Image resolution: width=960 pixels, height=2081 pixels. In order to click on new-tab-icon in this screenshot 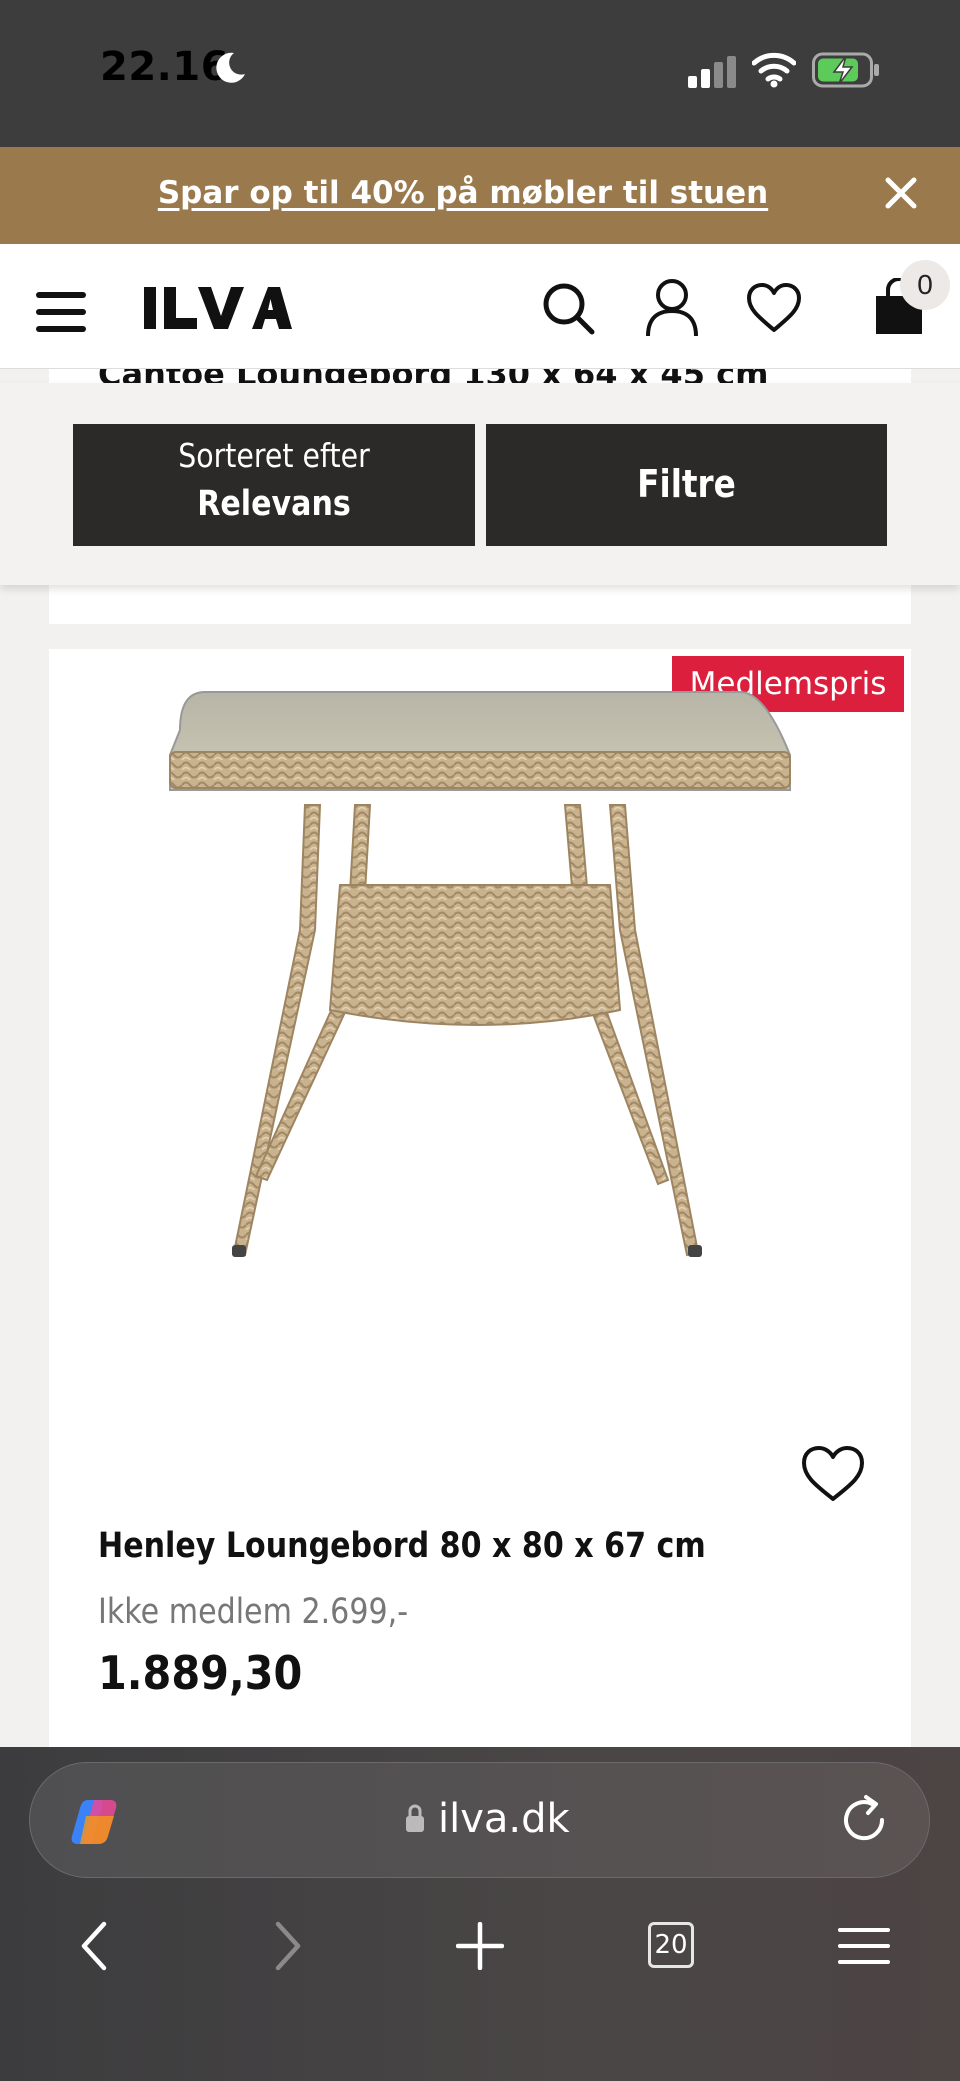, I will do `click(480, 1946)`.